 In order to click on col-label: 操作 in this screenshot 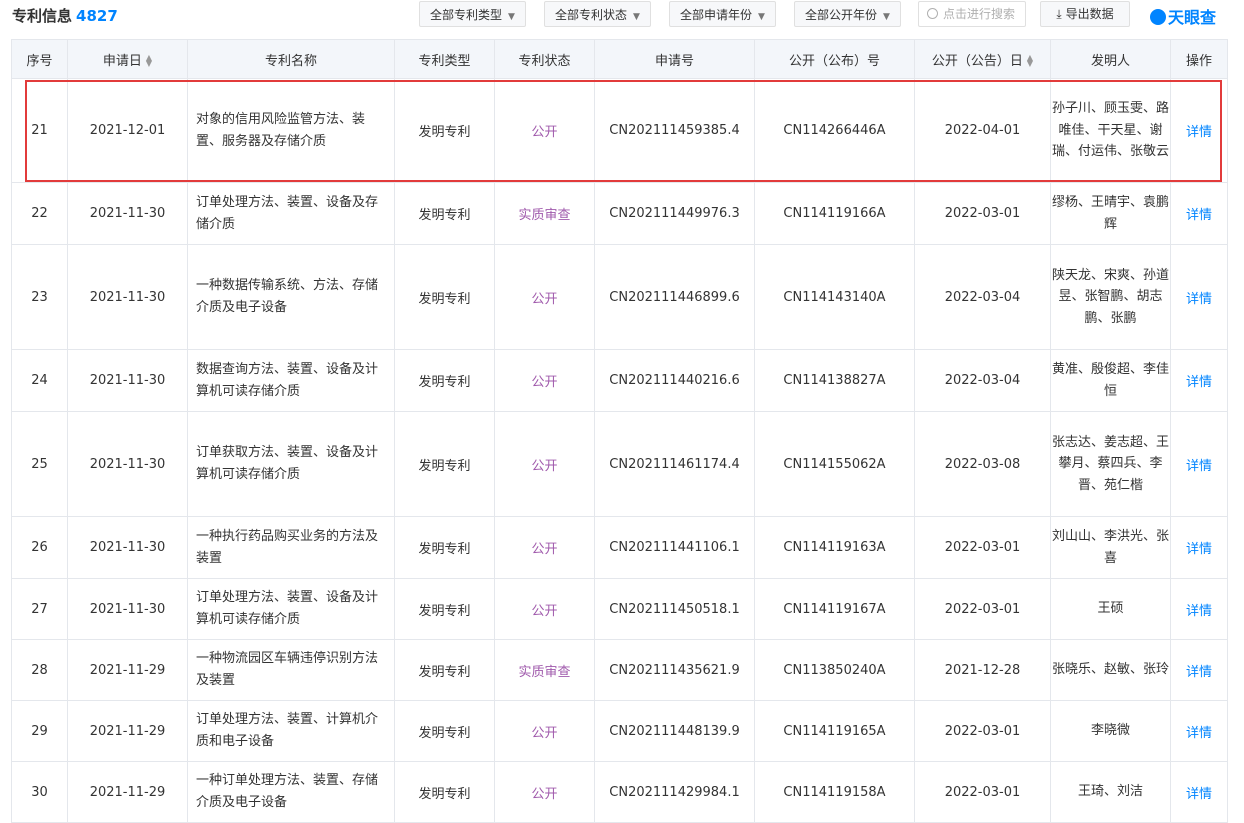, I will do `click(1198, 61)`.